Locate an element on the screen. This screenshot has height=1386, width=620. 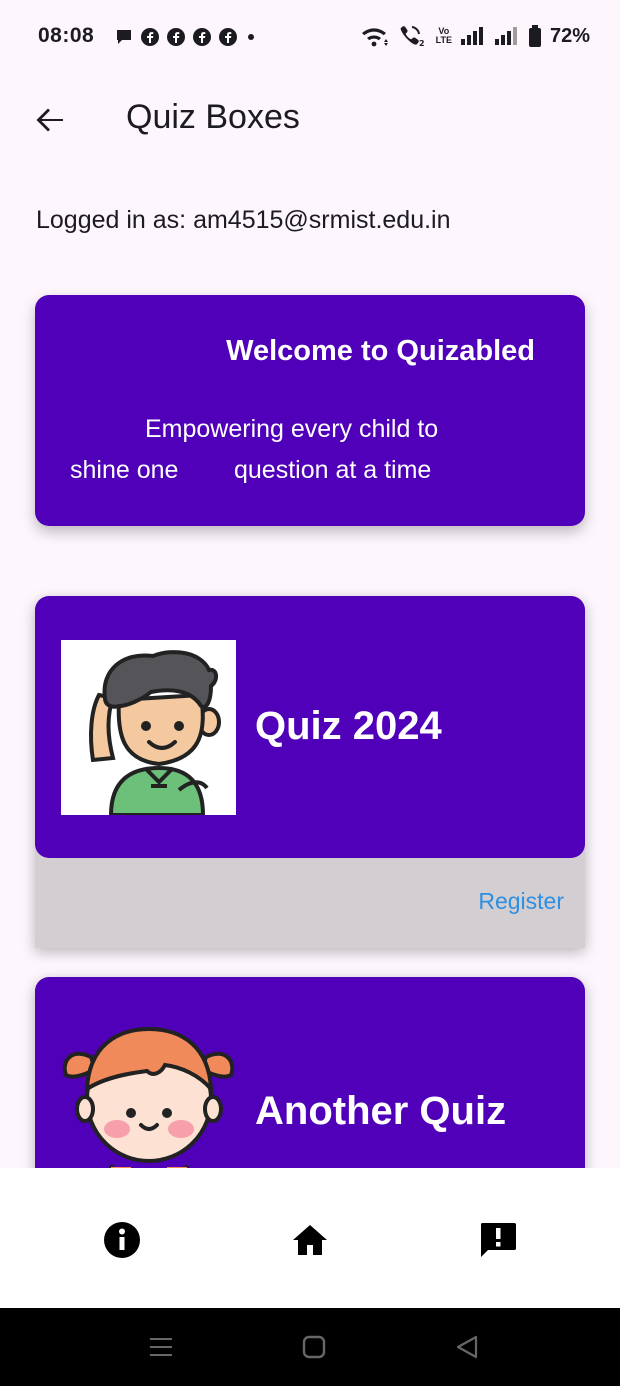
quiz-title: Another Quiz is located at coordinates (381, 1111).